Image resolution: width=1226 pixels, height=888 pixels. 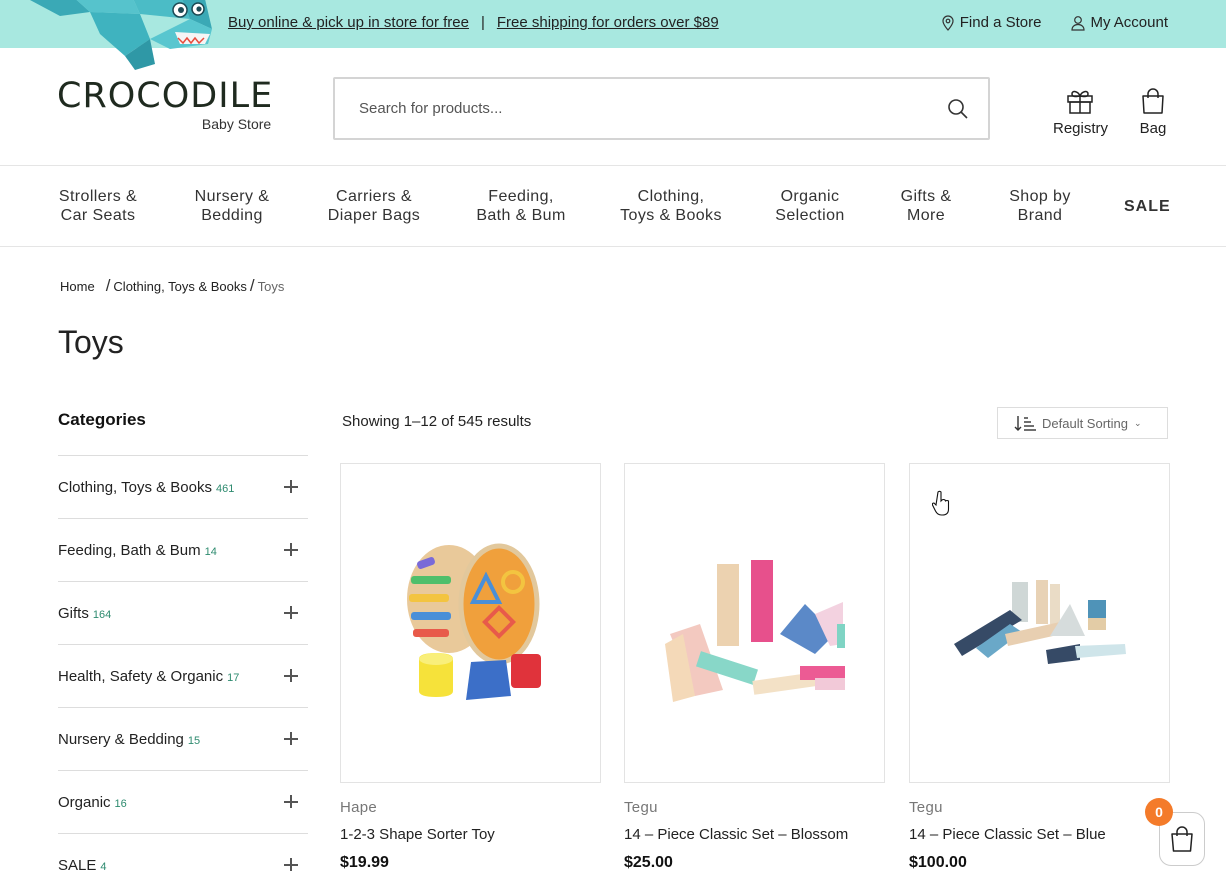 What do you see at coordinates (233, 677) in the screenshot?
I see `category-count: 17` at bounding box center [233, 677].